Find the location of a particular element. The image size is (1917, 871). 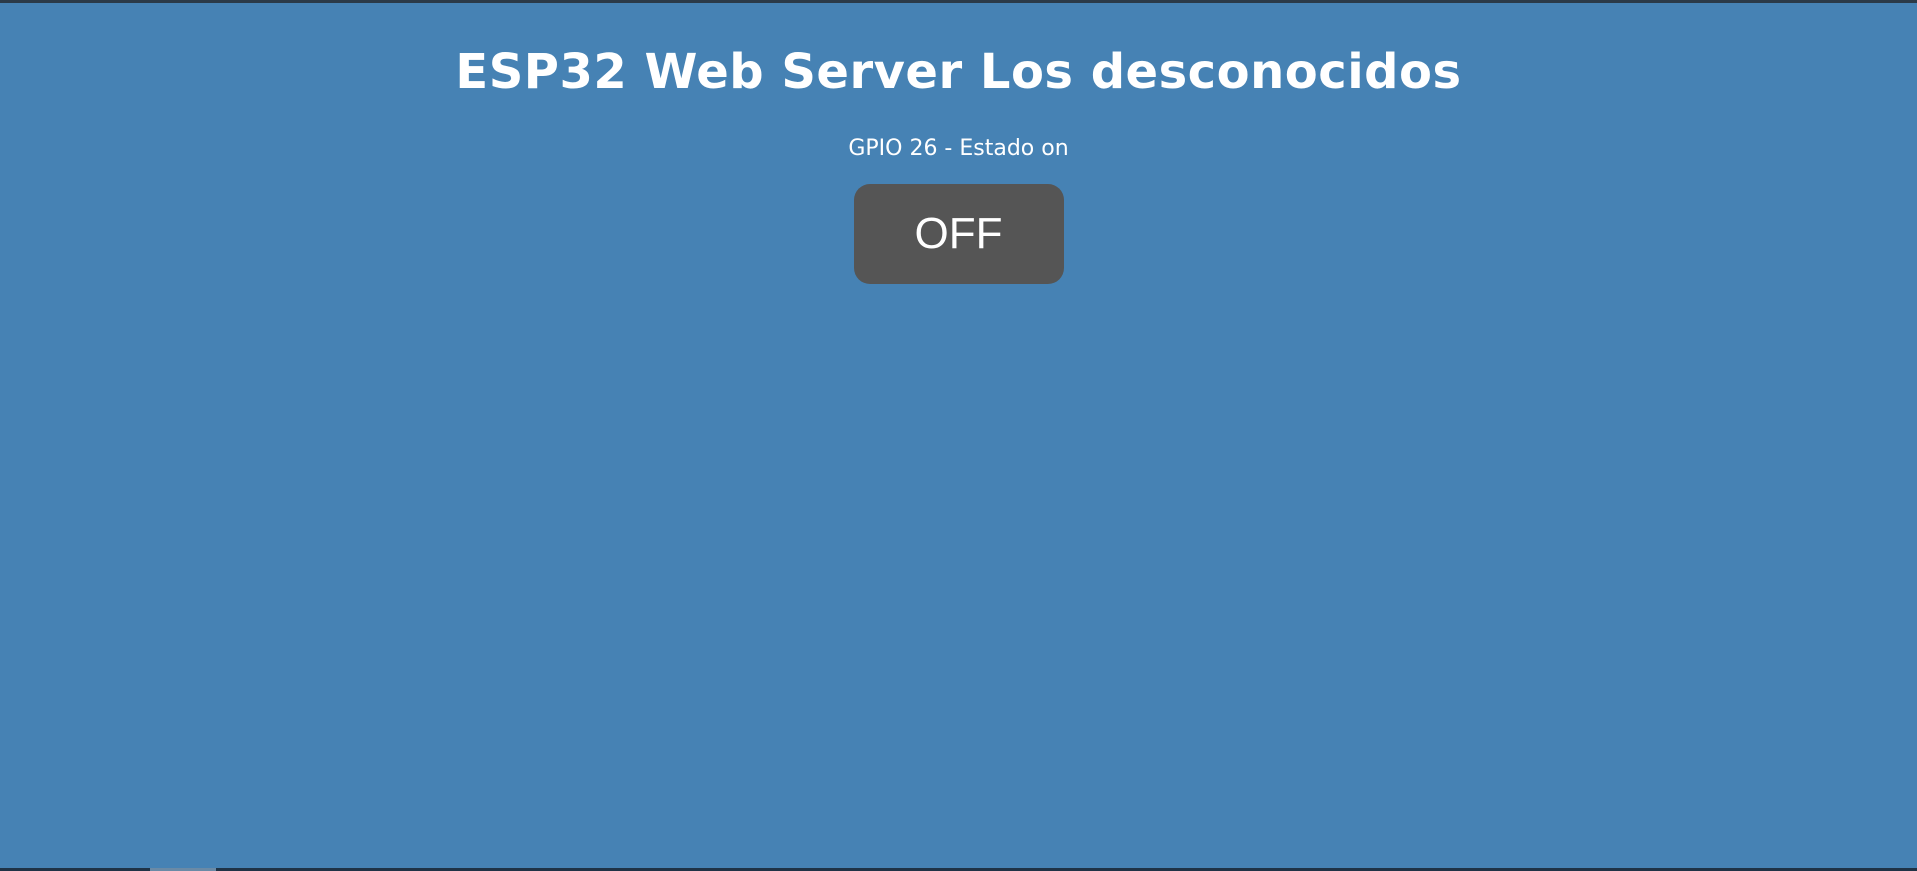

gpio-toggle-button: OFF is located at coordinates (958, 234).